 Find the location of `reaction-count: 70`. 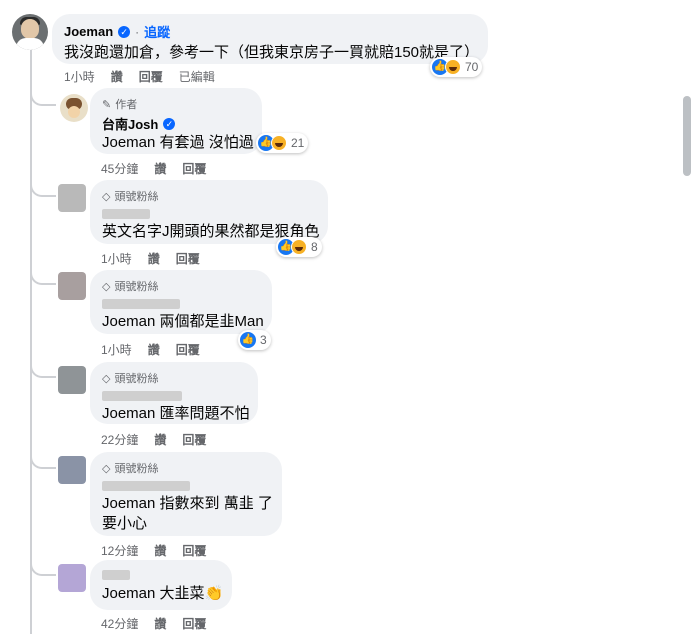

reaction-count: 70 is located at coordinates (472, 67).